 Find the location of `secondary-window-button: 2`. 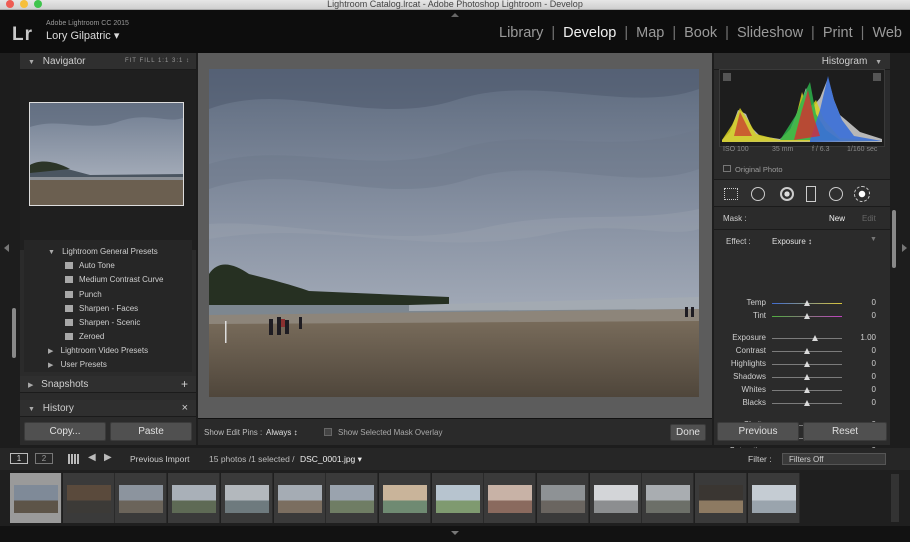

secondary-window-button: 2 is located at coordinates (44, 458).